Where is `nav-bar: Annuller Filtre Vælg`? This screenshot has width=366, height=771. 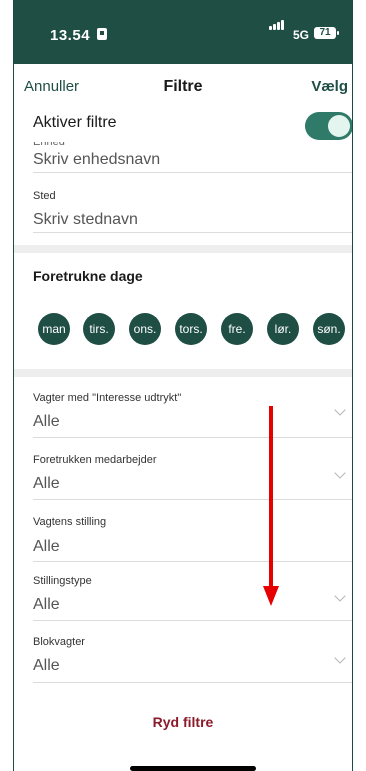 nav-bar: Annuller Filtre Vælg is located at coordinates (183, 86).